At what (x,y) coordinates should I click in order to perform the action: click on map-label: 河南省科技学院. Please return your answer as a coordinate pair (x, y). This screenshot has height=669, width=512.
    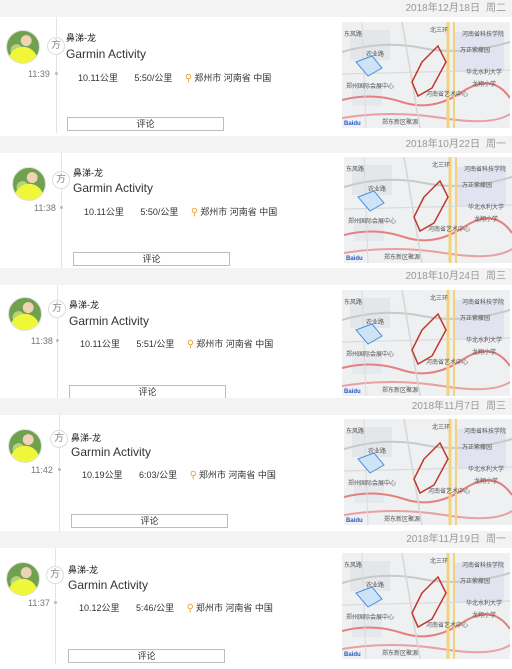
    Looking at the image, I should click on (483, 34).